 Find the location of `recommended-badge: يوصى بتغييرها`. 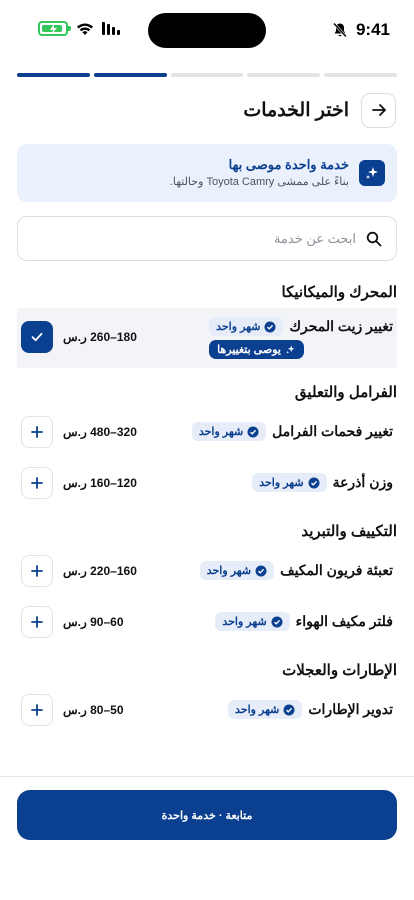

recommended-badge: يوصى بتغييرها is located at coordinates (256, 349).